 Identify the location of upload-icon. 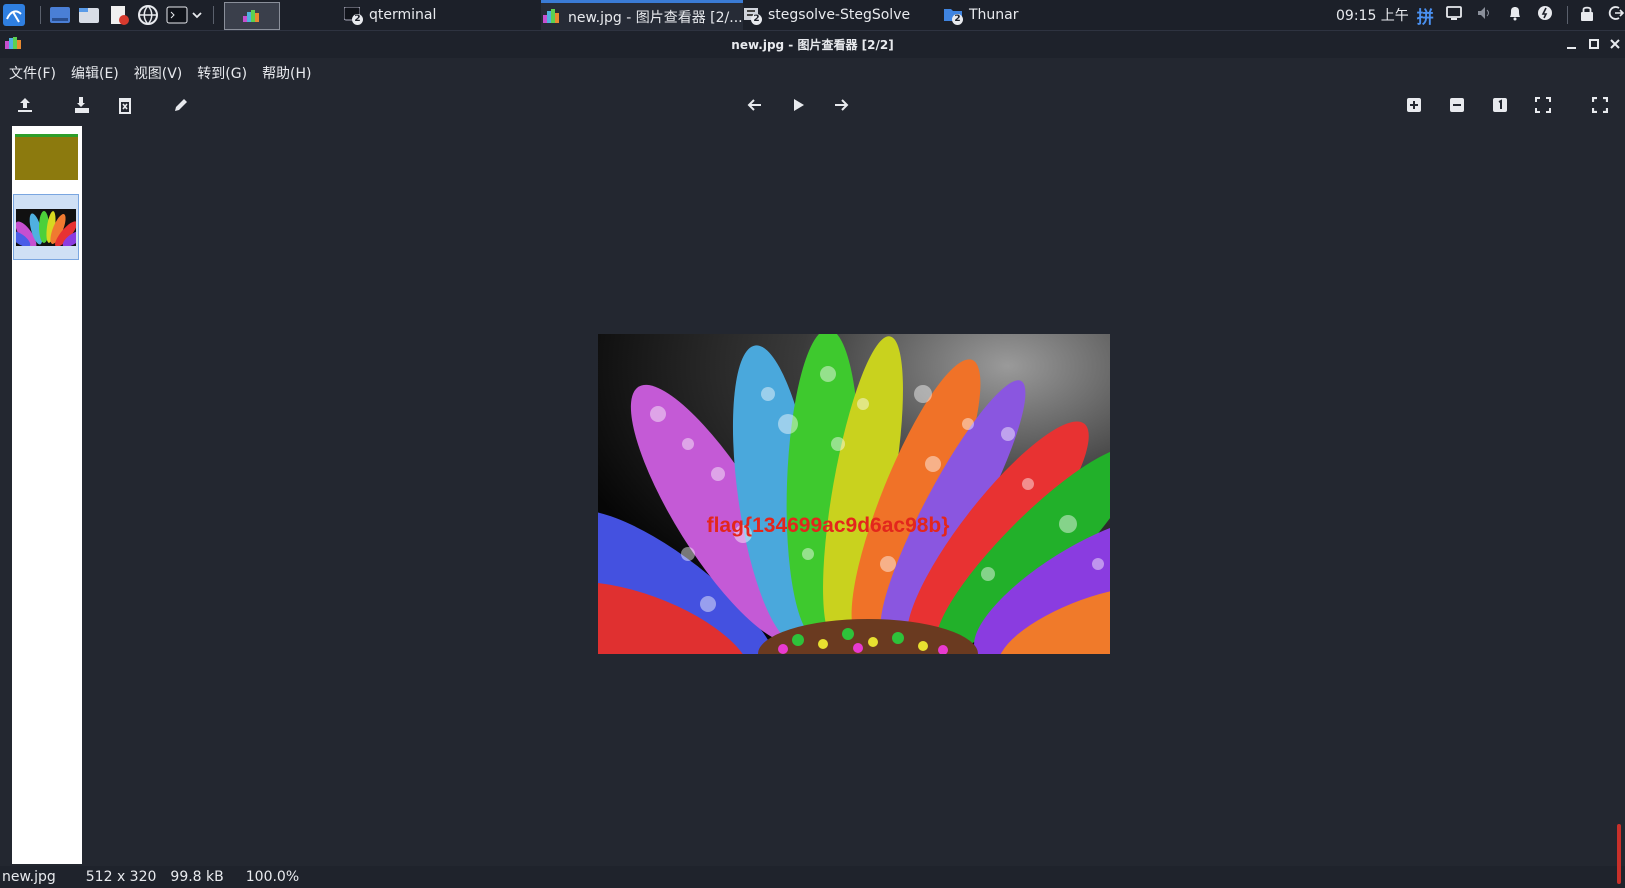
(25, 107).